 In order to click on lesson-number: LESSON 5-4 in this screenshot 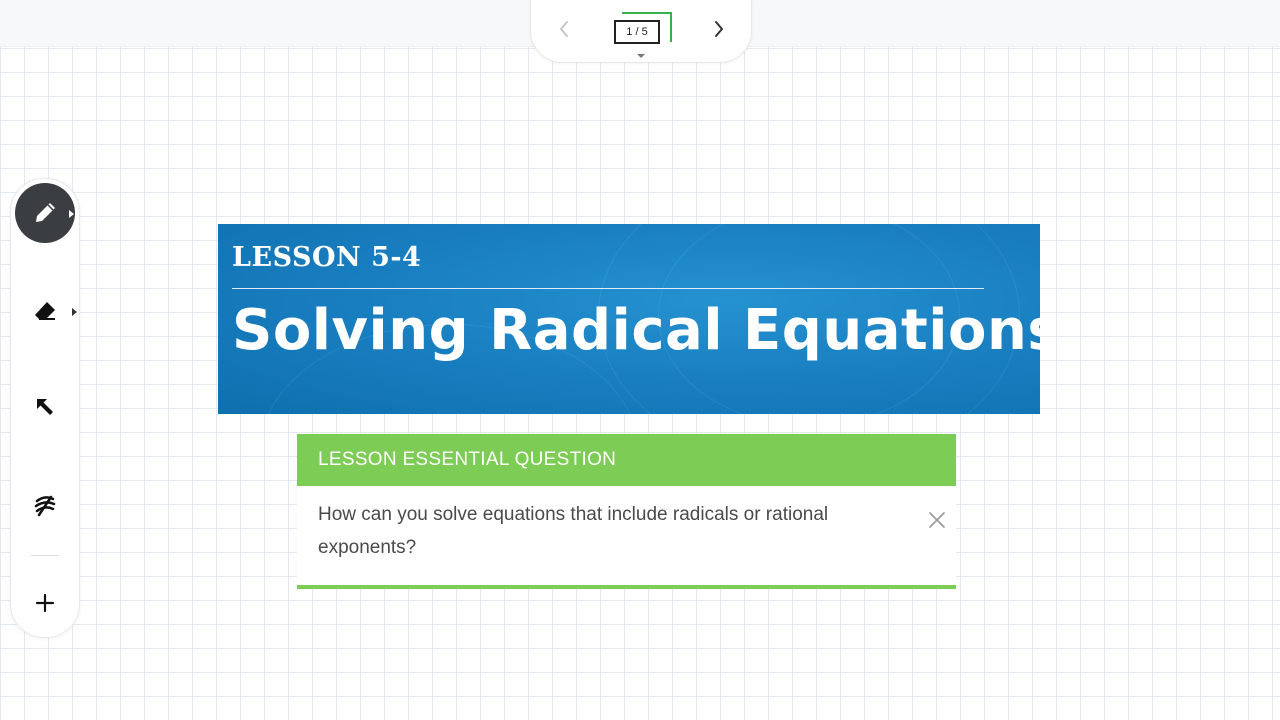, I will do `click(327, 257)`.